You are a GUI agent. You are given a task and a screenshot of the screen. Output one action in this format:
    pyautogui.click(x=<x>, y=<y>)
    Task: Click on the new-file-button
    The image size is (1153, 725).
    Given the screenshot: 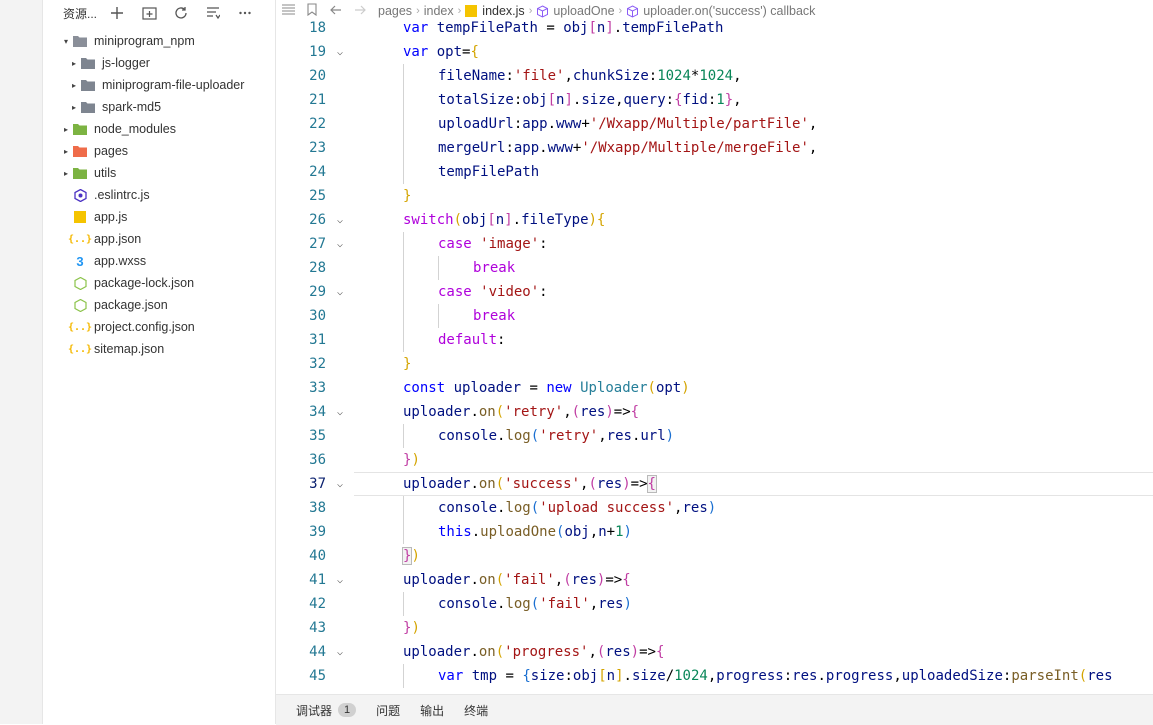 What is the action you would take?
    pyautogui.click(x=117, y=13)
    